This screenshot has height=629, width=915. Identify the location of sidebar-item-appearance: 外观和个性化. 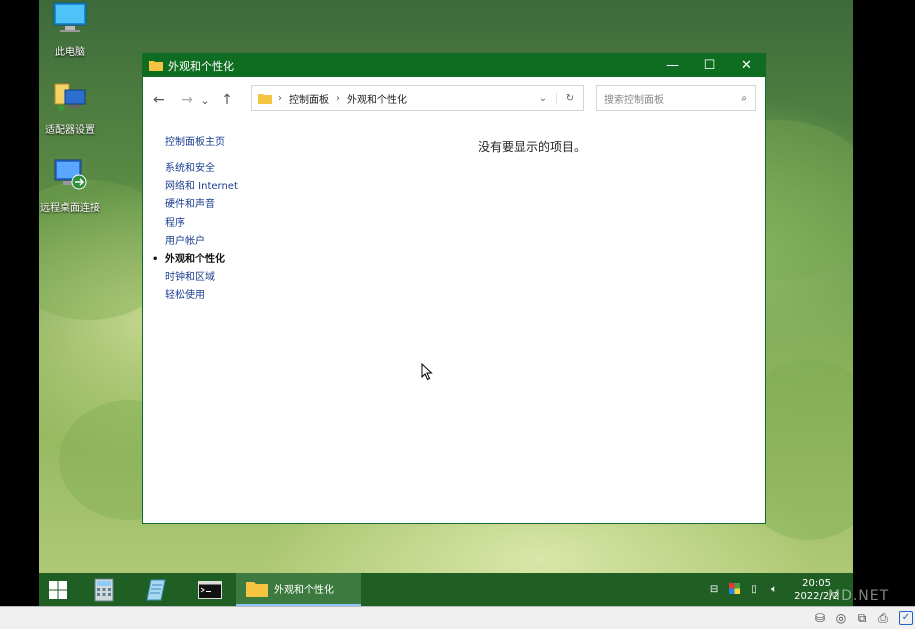
(195, 260).